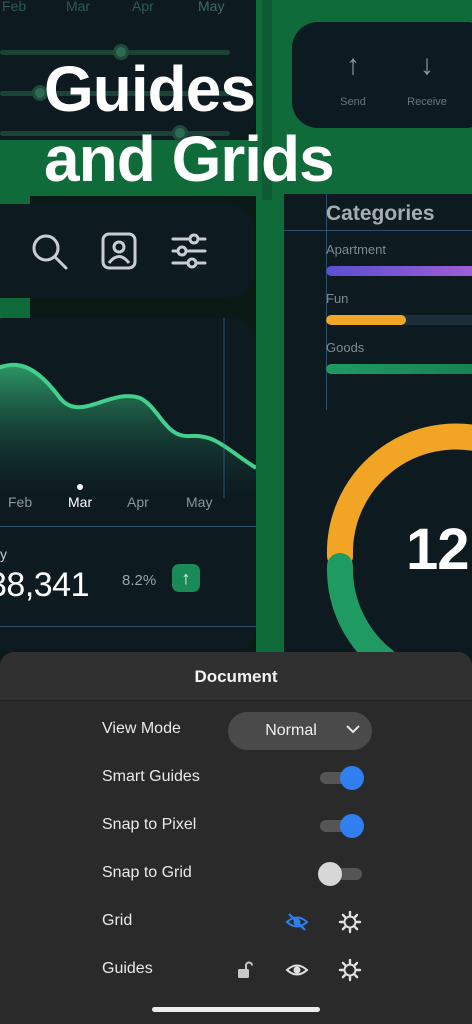 This screenshot has height=1024, width=472. What do you see at coordinates (236, 826) in the screenshot?
I see `snap-pixel-row: Snap to Pixel` at bounding box center [236, 826].